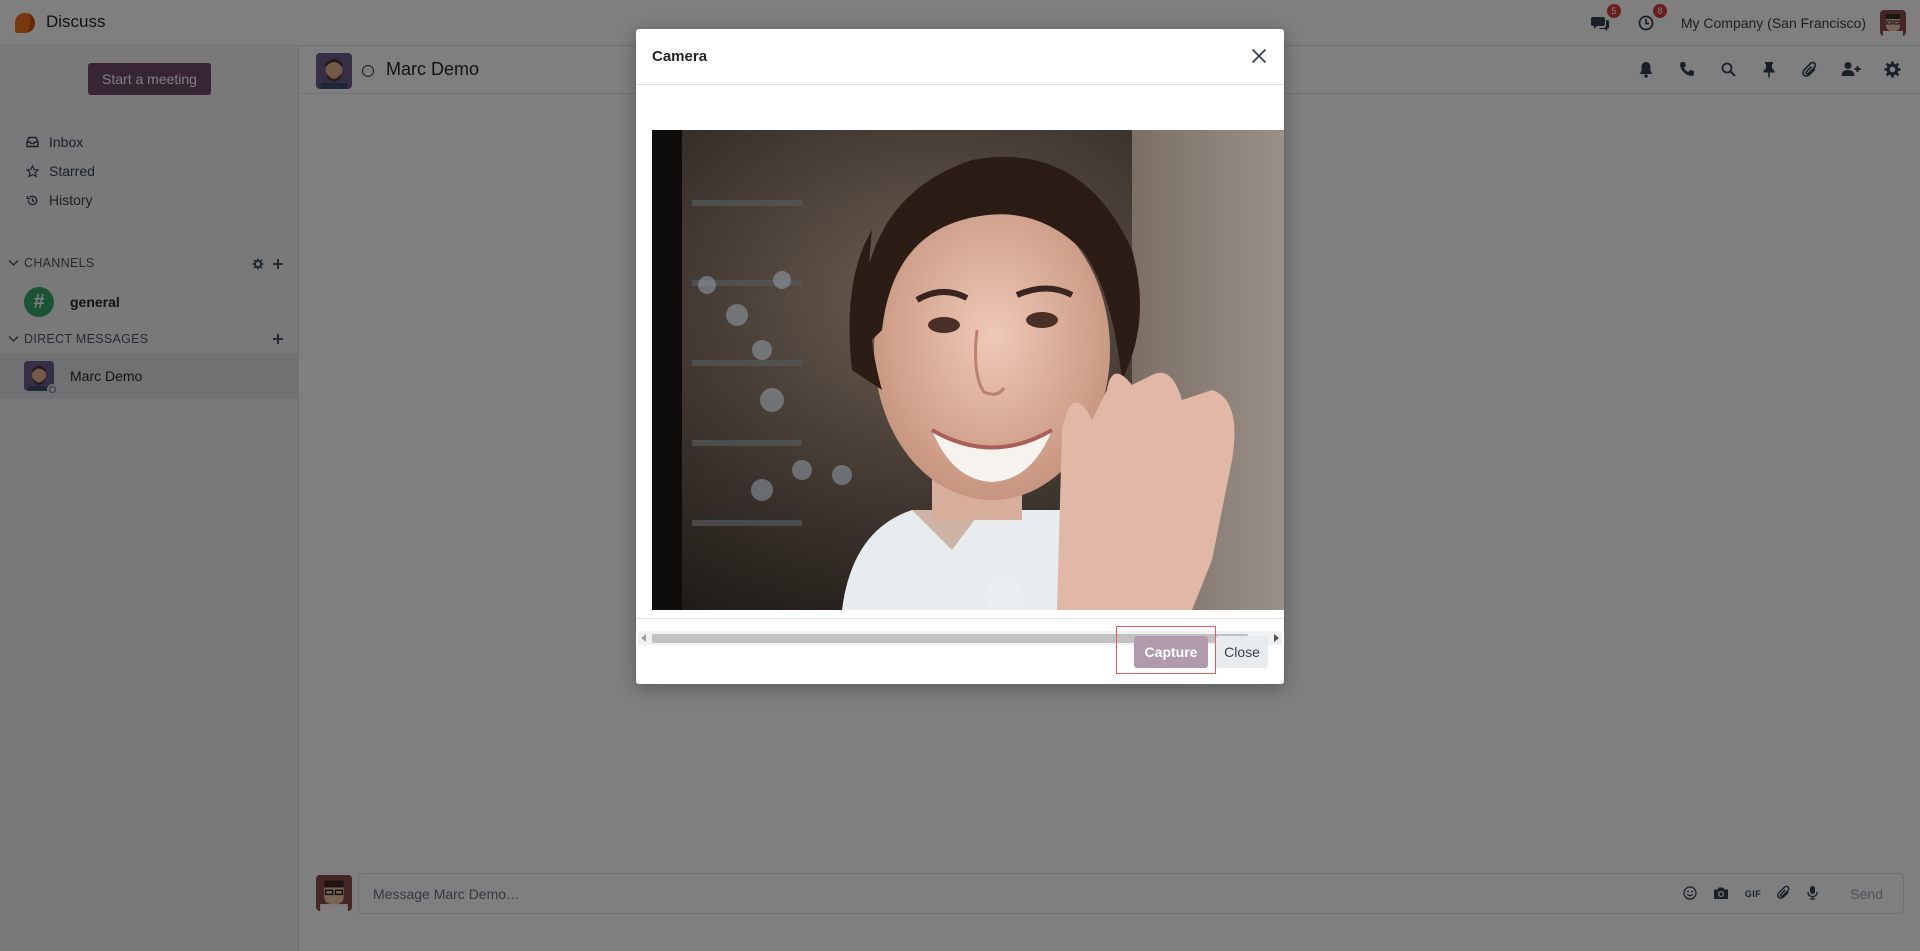 The image size is (1920, 951). Describe the element at coordinates (1259, 56) in the screenshot. I see `close-icon` at that location.